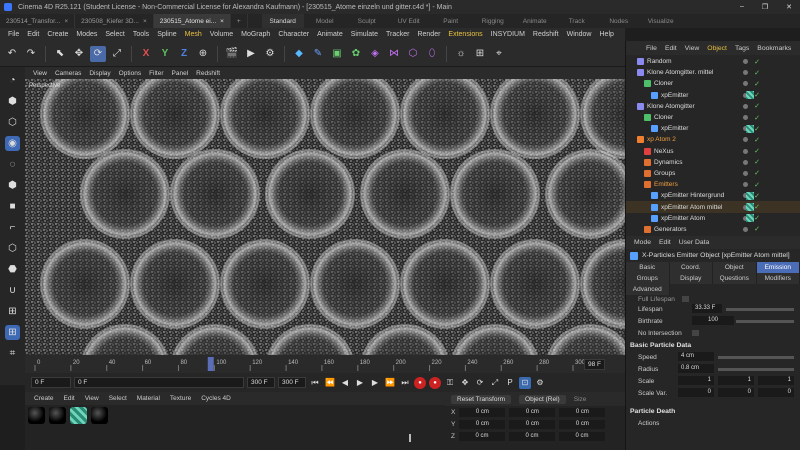 Image resolution: width=800 pixels, height=450 pixels. What do you see at coordinates (651, 48) in the screenshot?
I see `object-menu-item: File` at bounding box center [651, 48].